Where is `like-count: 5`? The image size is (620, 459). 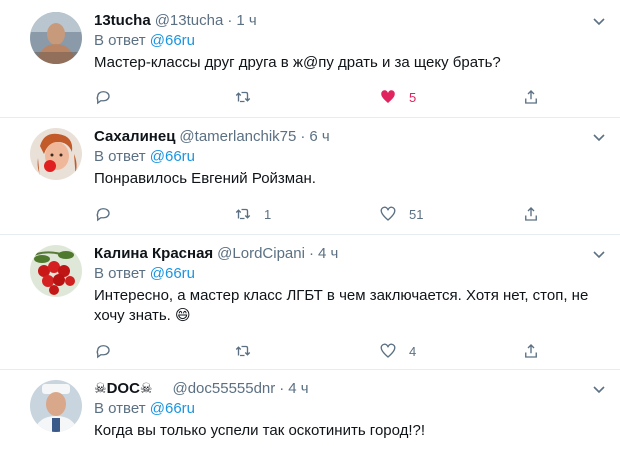 like-count: 5 is located at coordinates (413, 97).